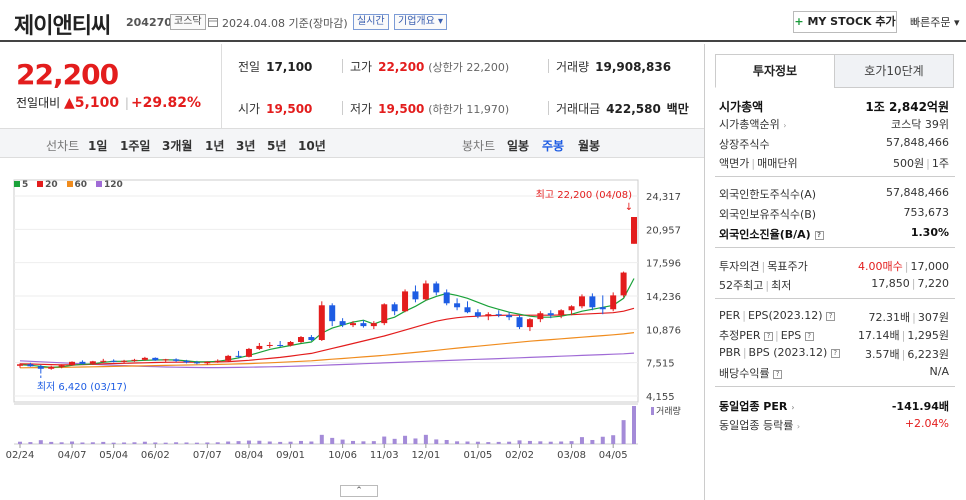 Image resolution: width=966 pixels, height=500 pixels. Describe the element at coordinates (441, 21) in the screenshot. I see `chevron-down-icon: ▾` at that location.